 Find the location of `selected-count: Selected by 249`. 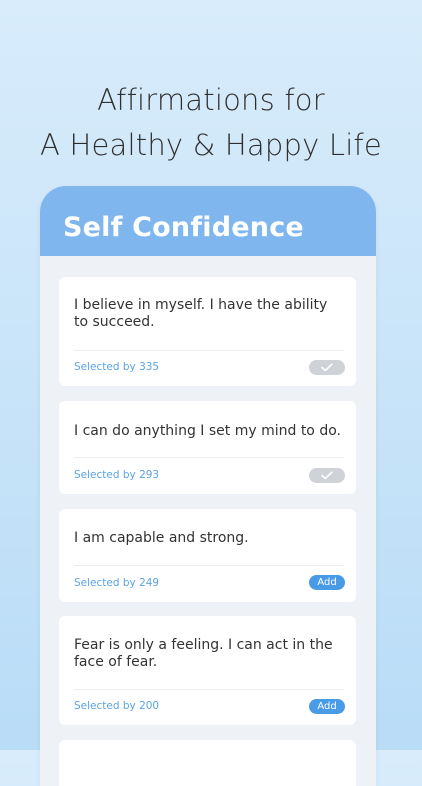

selected-count: Selected by 249 is located at coordinates (117, 583).